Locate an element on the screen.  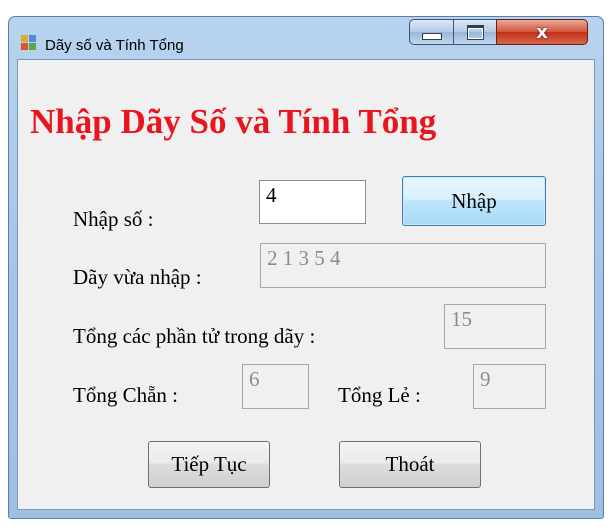
minimize-icon is located at coordinates (431, 36).